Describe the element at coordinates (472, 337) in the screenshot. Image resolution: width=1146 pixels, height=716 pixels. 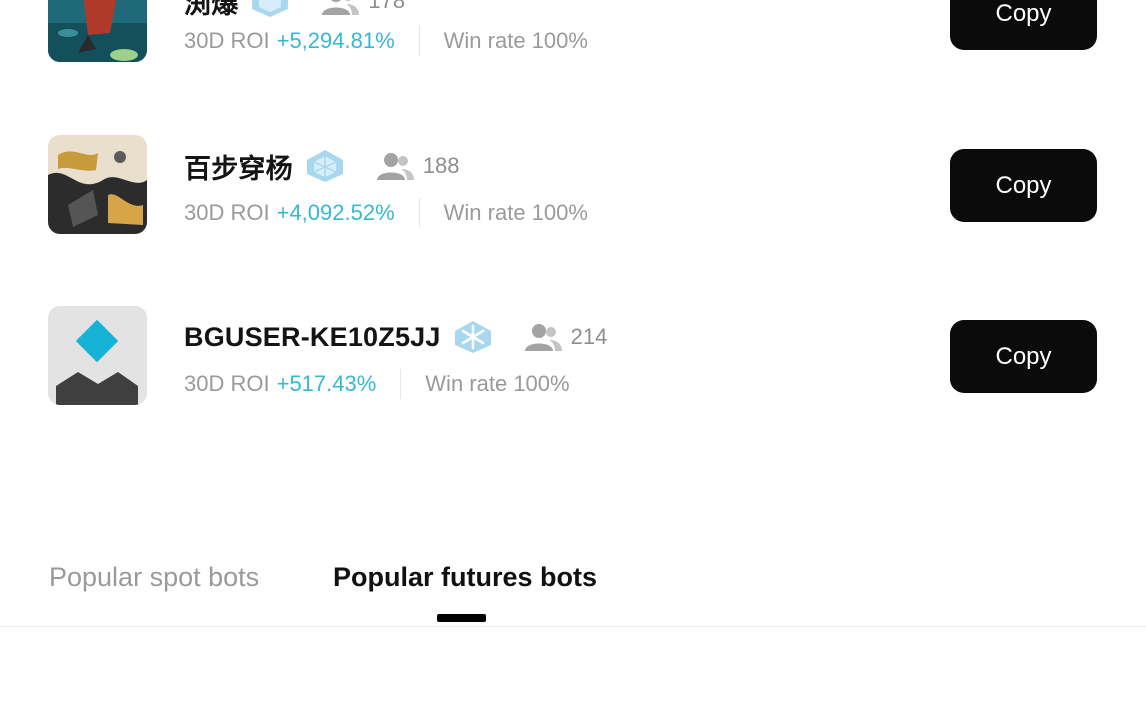
I see `snowflake-badge-icon` at that location.